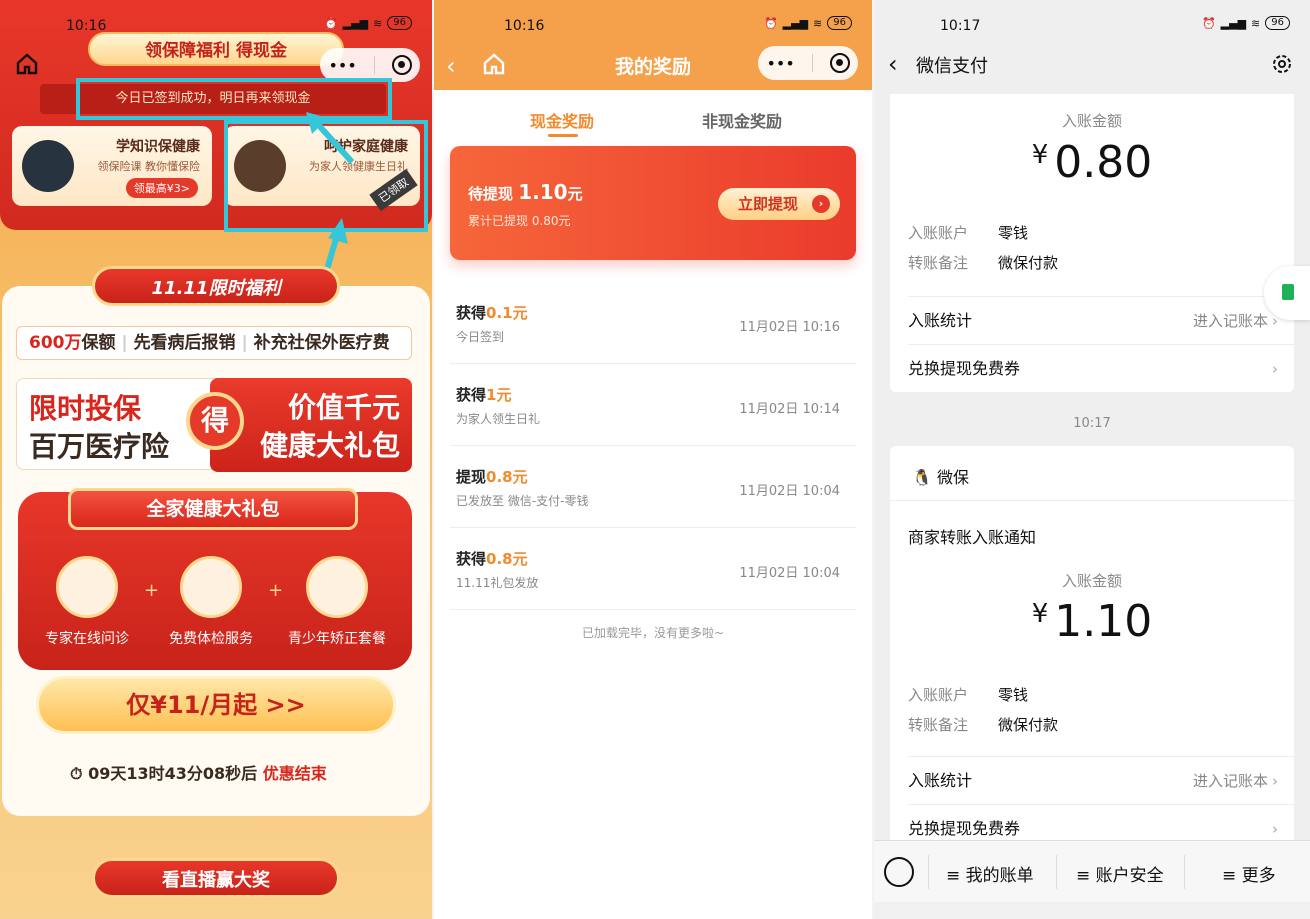 This screenshot has height=919, width=1310. I want to click on checklist-icon, so click(211, 587).